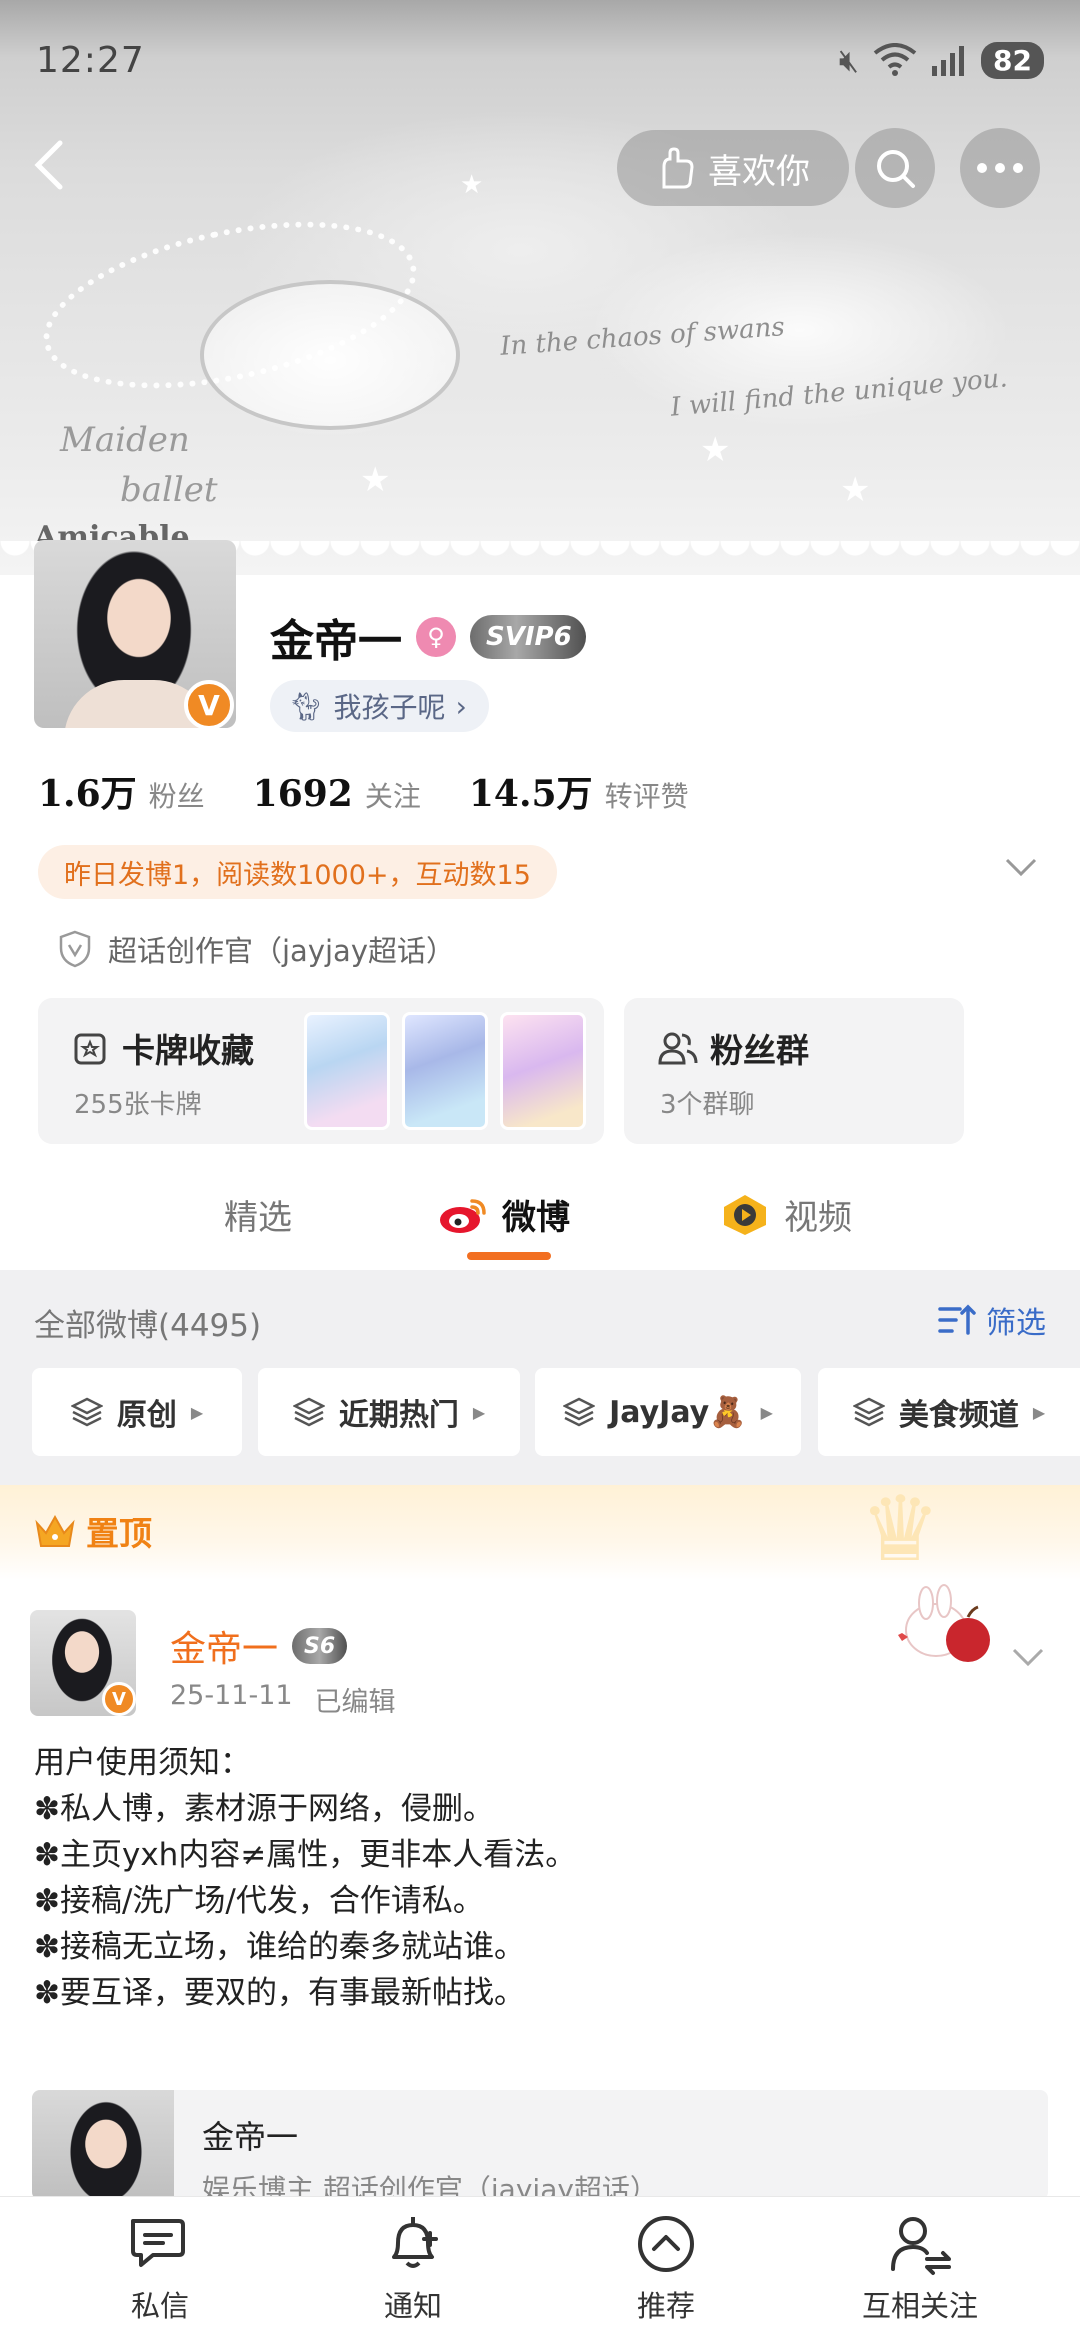  Describe the element at coordinates (920, 2268) in the screenshot. I see `nav-mutual-follow: 互相关注` at that location.